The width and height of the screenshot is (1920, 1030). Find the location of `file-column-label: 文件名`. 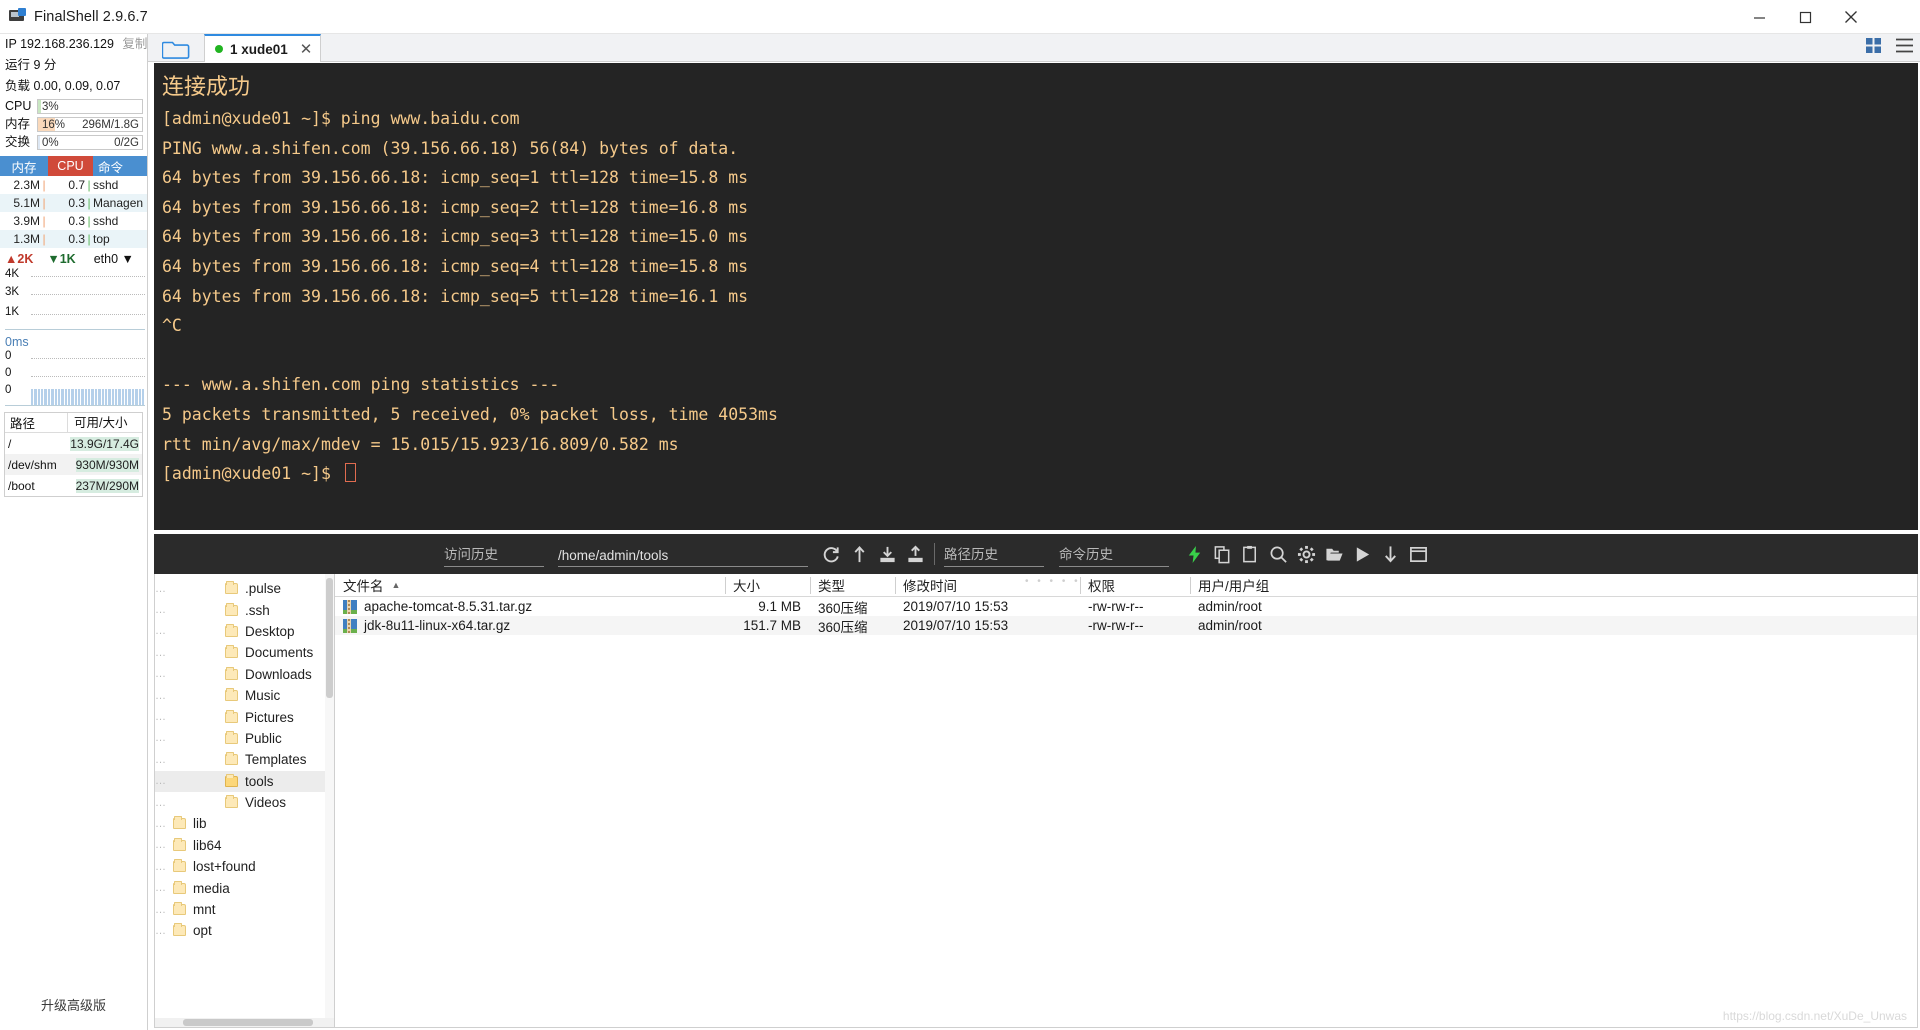

file-column-label: 文件名 is located at coordinates (363, 586).